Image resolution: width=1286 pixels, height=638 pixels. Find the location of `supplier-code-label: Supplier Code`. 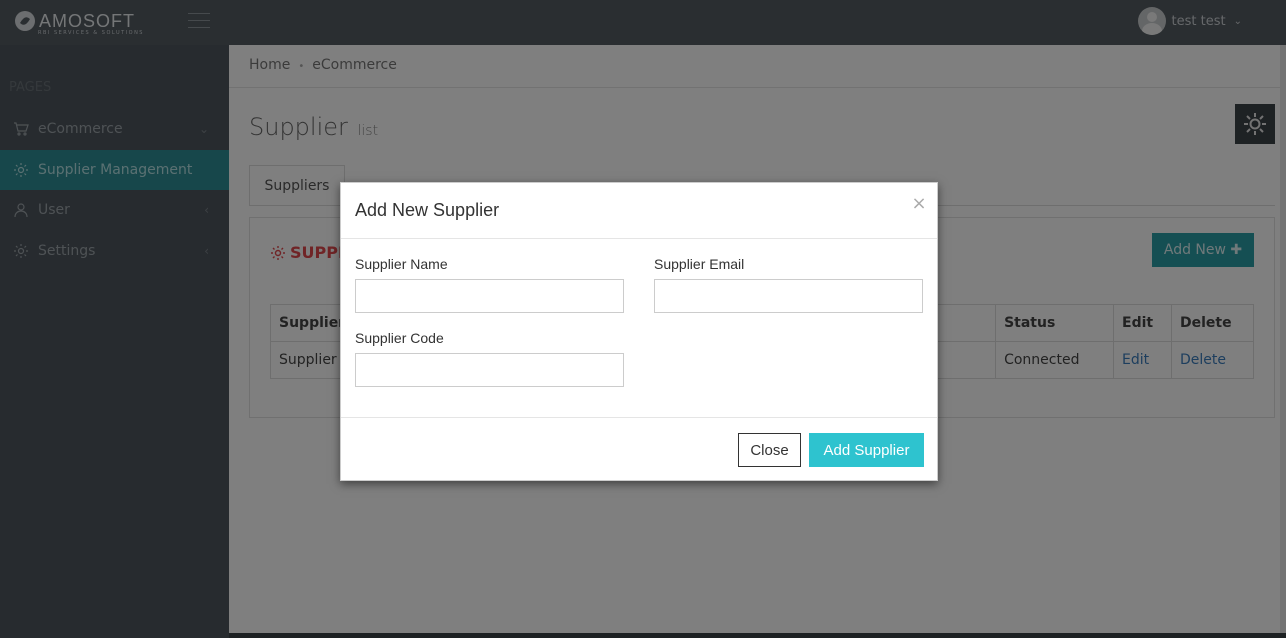

supplier-code-label: Supplier Code is located at coordinates (399, 338).